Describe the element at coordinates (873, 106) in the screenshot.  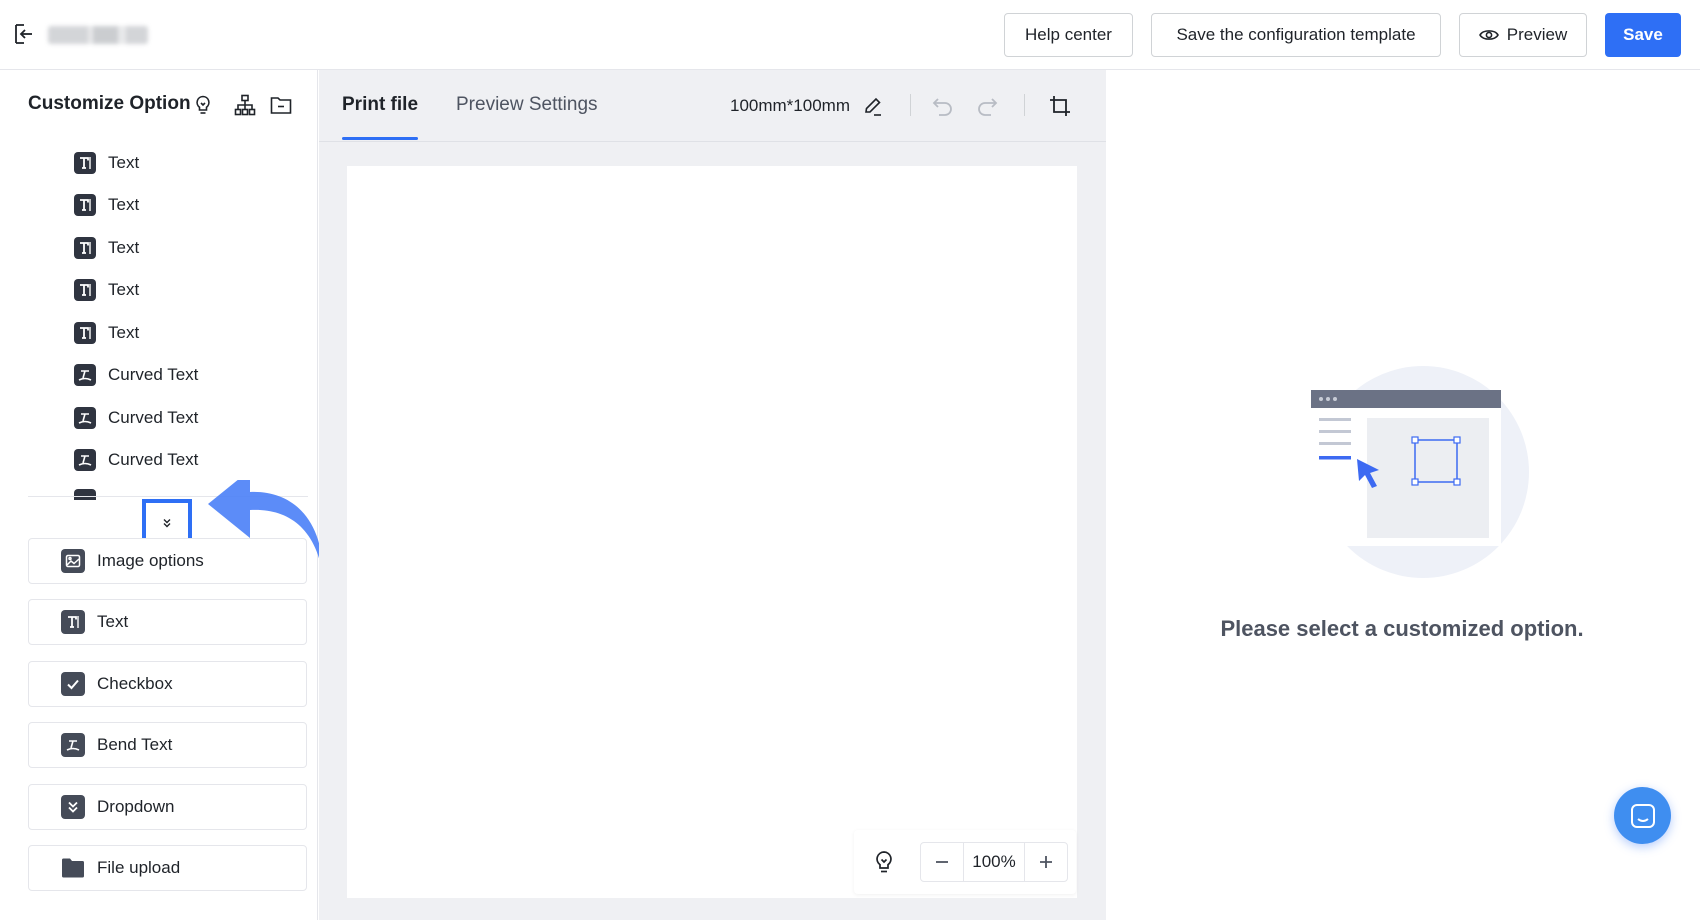
I see `edit-icon` at that location.